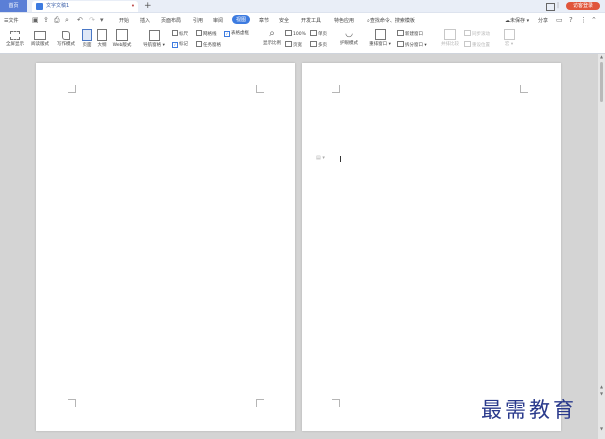  I want to click on redo-icon: ↷, so click(92, 20).